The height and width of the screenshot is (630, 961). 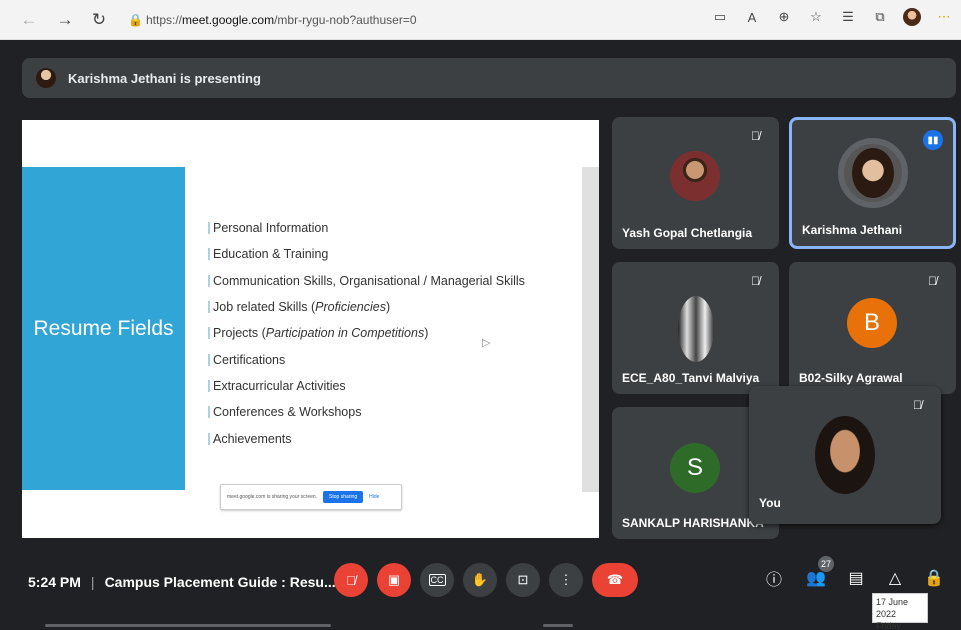 I want to click on browser-actions: ▭ A ⊕ ☆ ☰ ⧉ ⋯, so click(x=832, y=17).